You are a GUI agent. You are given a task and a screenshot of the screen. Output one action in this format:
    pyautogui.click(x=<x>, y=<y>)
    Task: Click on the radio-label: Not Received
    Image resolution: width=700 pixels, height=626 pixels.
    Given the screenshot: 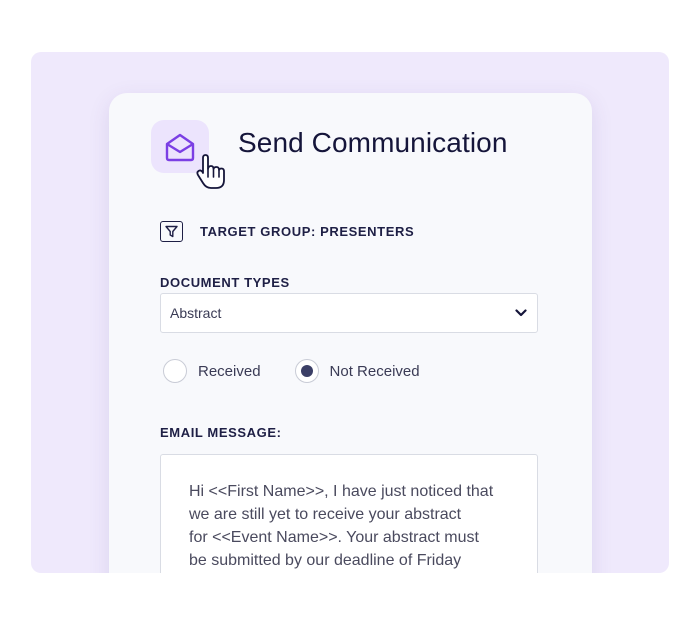 What is the action you would take?
    pyautogui.click(x=374, y=371)
    